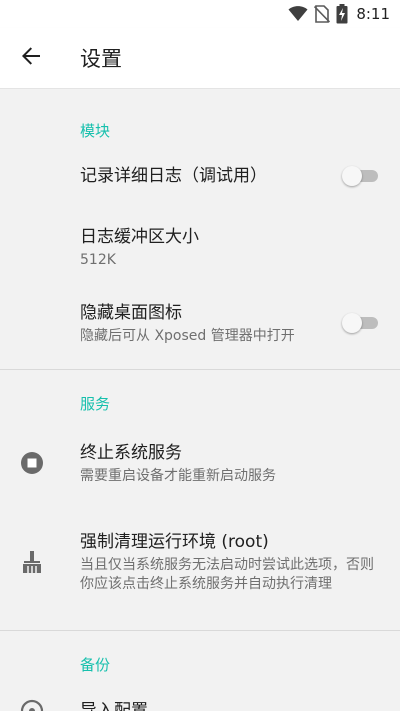  I want to click on pref-summary: 当且仅当系统服务无法启动时尝试此选项，否则你应该点击终止系统服务并自动执行清理, so click(227, 574).